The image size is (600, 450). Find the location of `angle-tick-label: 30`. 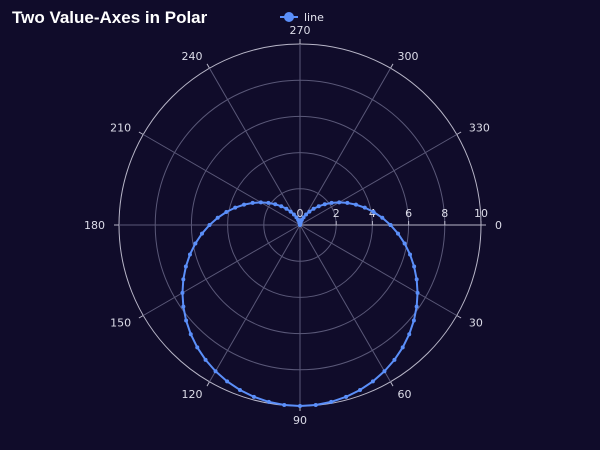

angle-tick-label: 30 is located at coordinates (476, 323).